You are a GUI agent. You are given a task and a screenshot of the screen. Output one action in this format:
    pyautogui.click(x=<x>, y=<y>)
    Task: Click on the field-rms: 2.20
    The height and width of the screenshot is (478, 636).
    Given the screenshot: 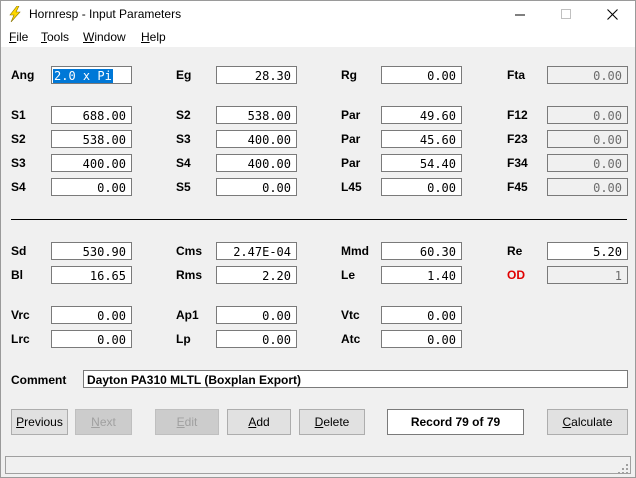 What is the action you would take?
    pyautogui.click(x=256, y=275)
    